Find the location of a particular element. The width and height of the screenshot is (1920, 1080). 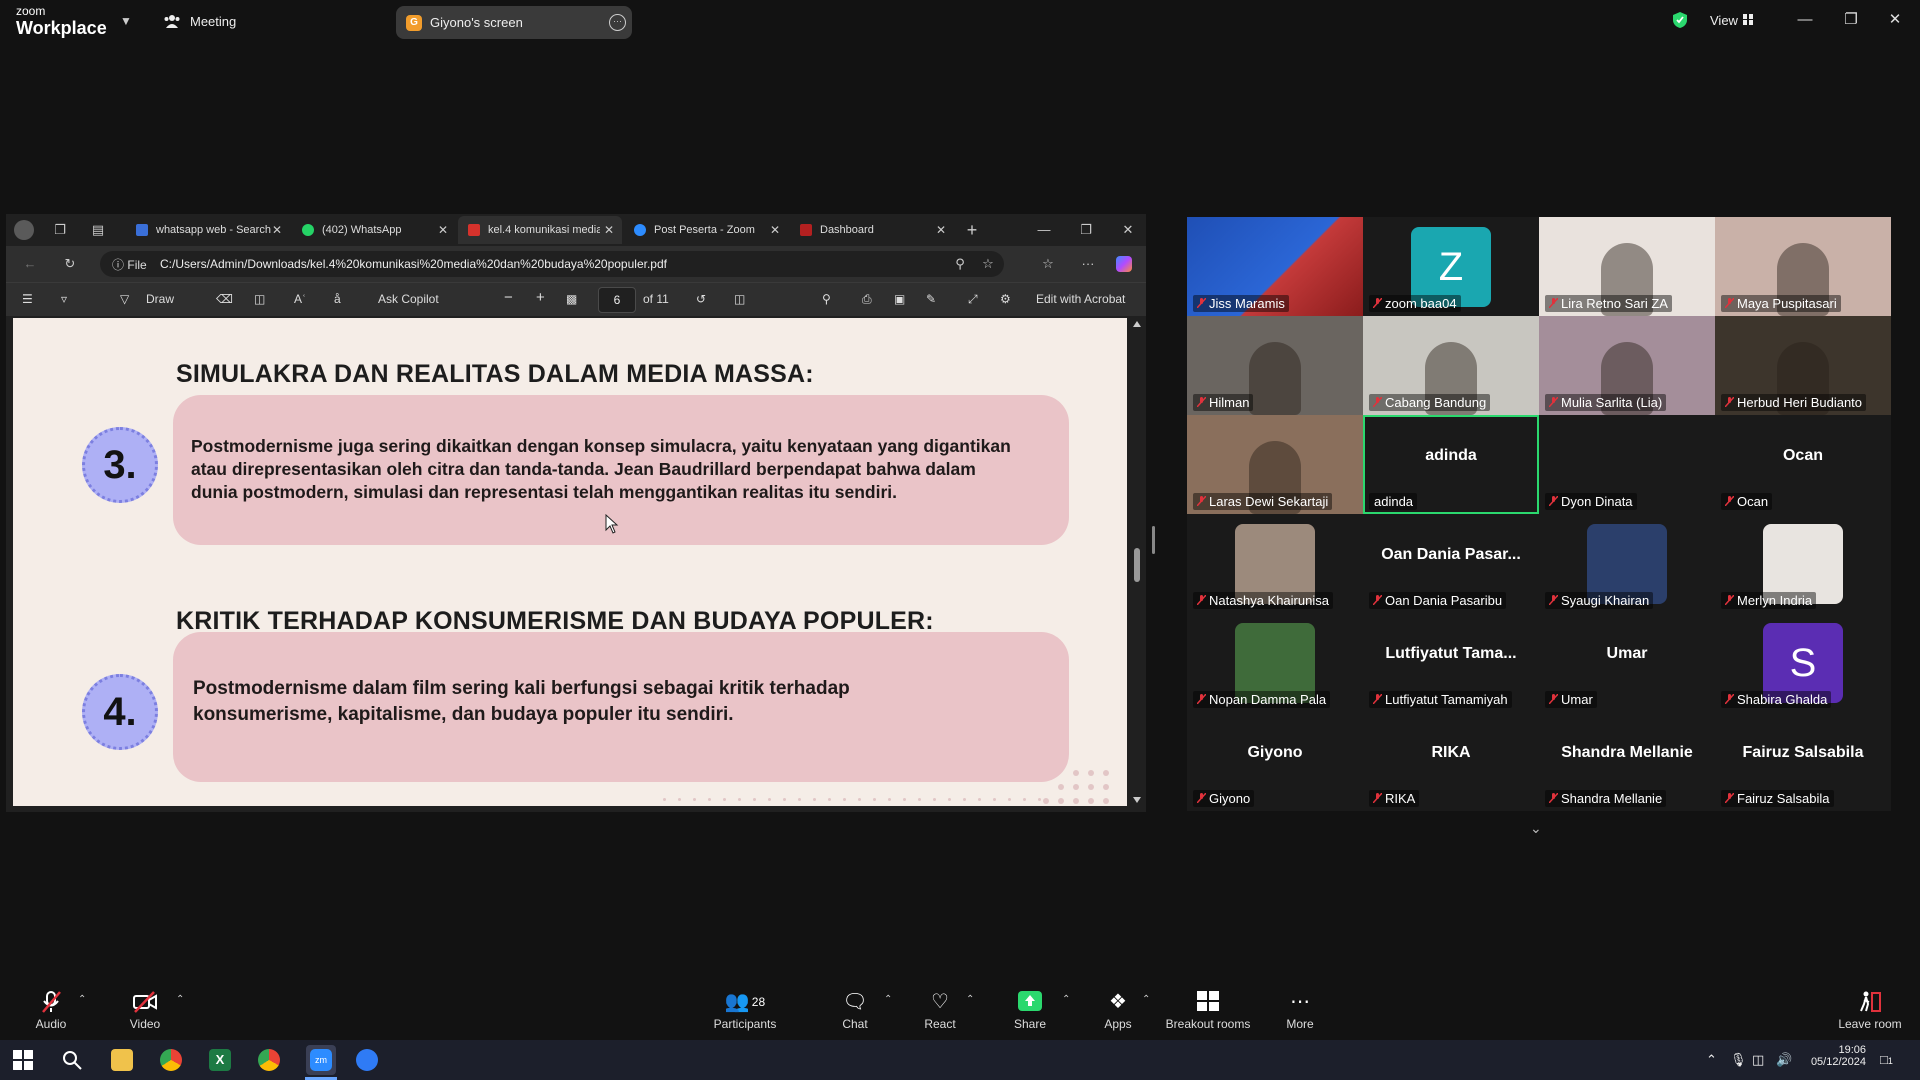

zoom-out-icon: ⚲ is located at coordinates (960, 264).